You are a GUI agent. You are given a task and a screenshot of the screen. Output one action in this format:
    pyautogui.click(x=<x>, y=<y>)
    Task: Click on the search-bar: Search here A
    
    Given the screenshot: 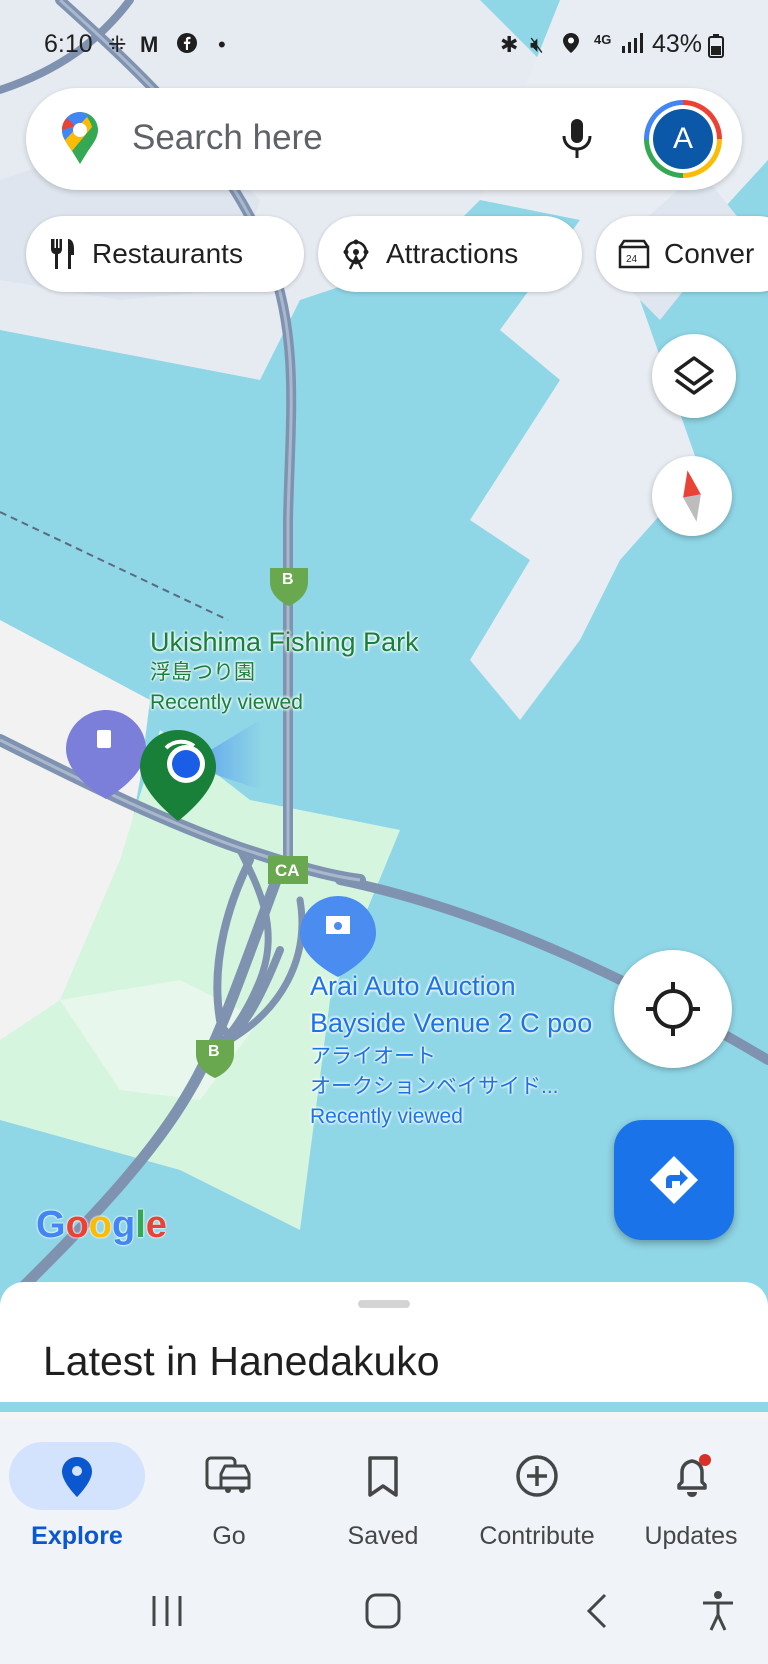 What is the action you would take?
    pyautogui.click(x=384, y=139)
    